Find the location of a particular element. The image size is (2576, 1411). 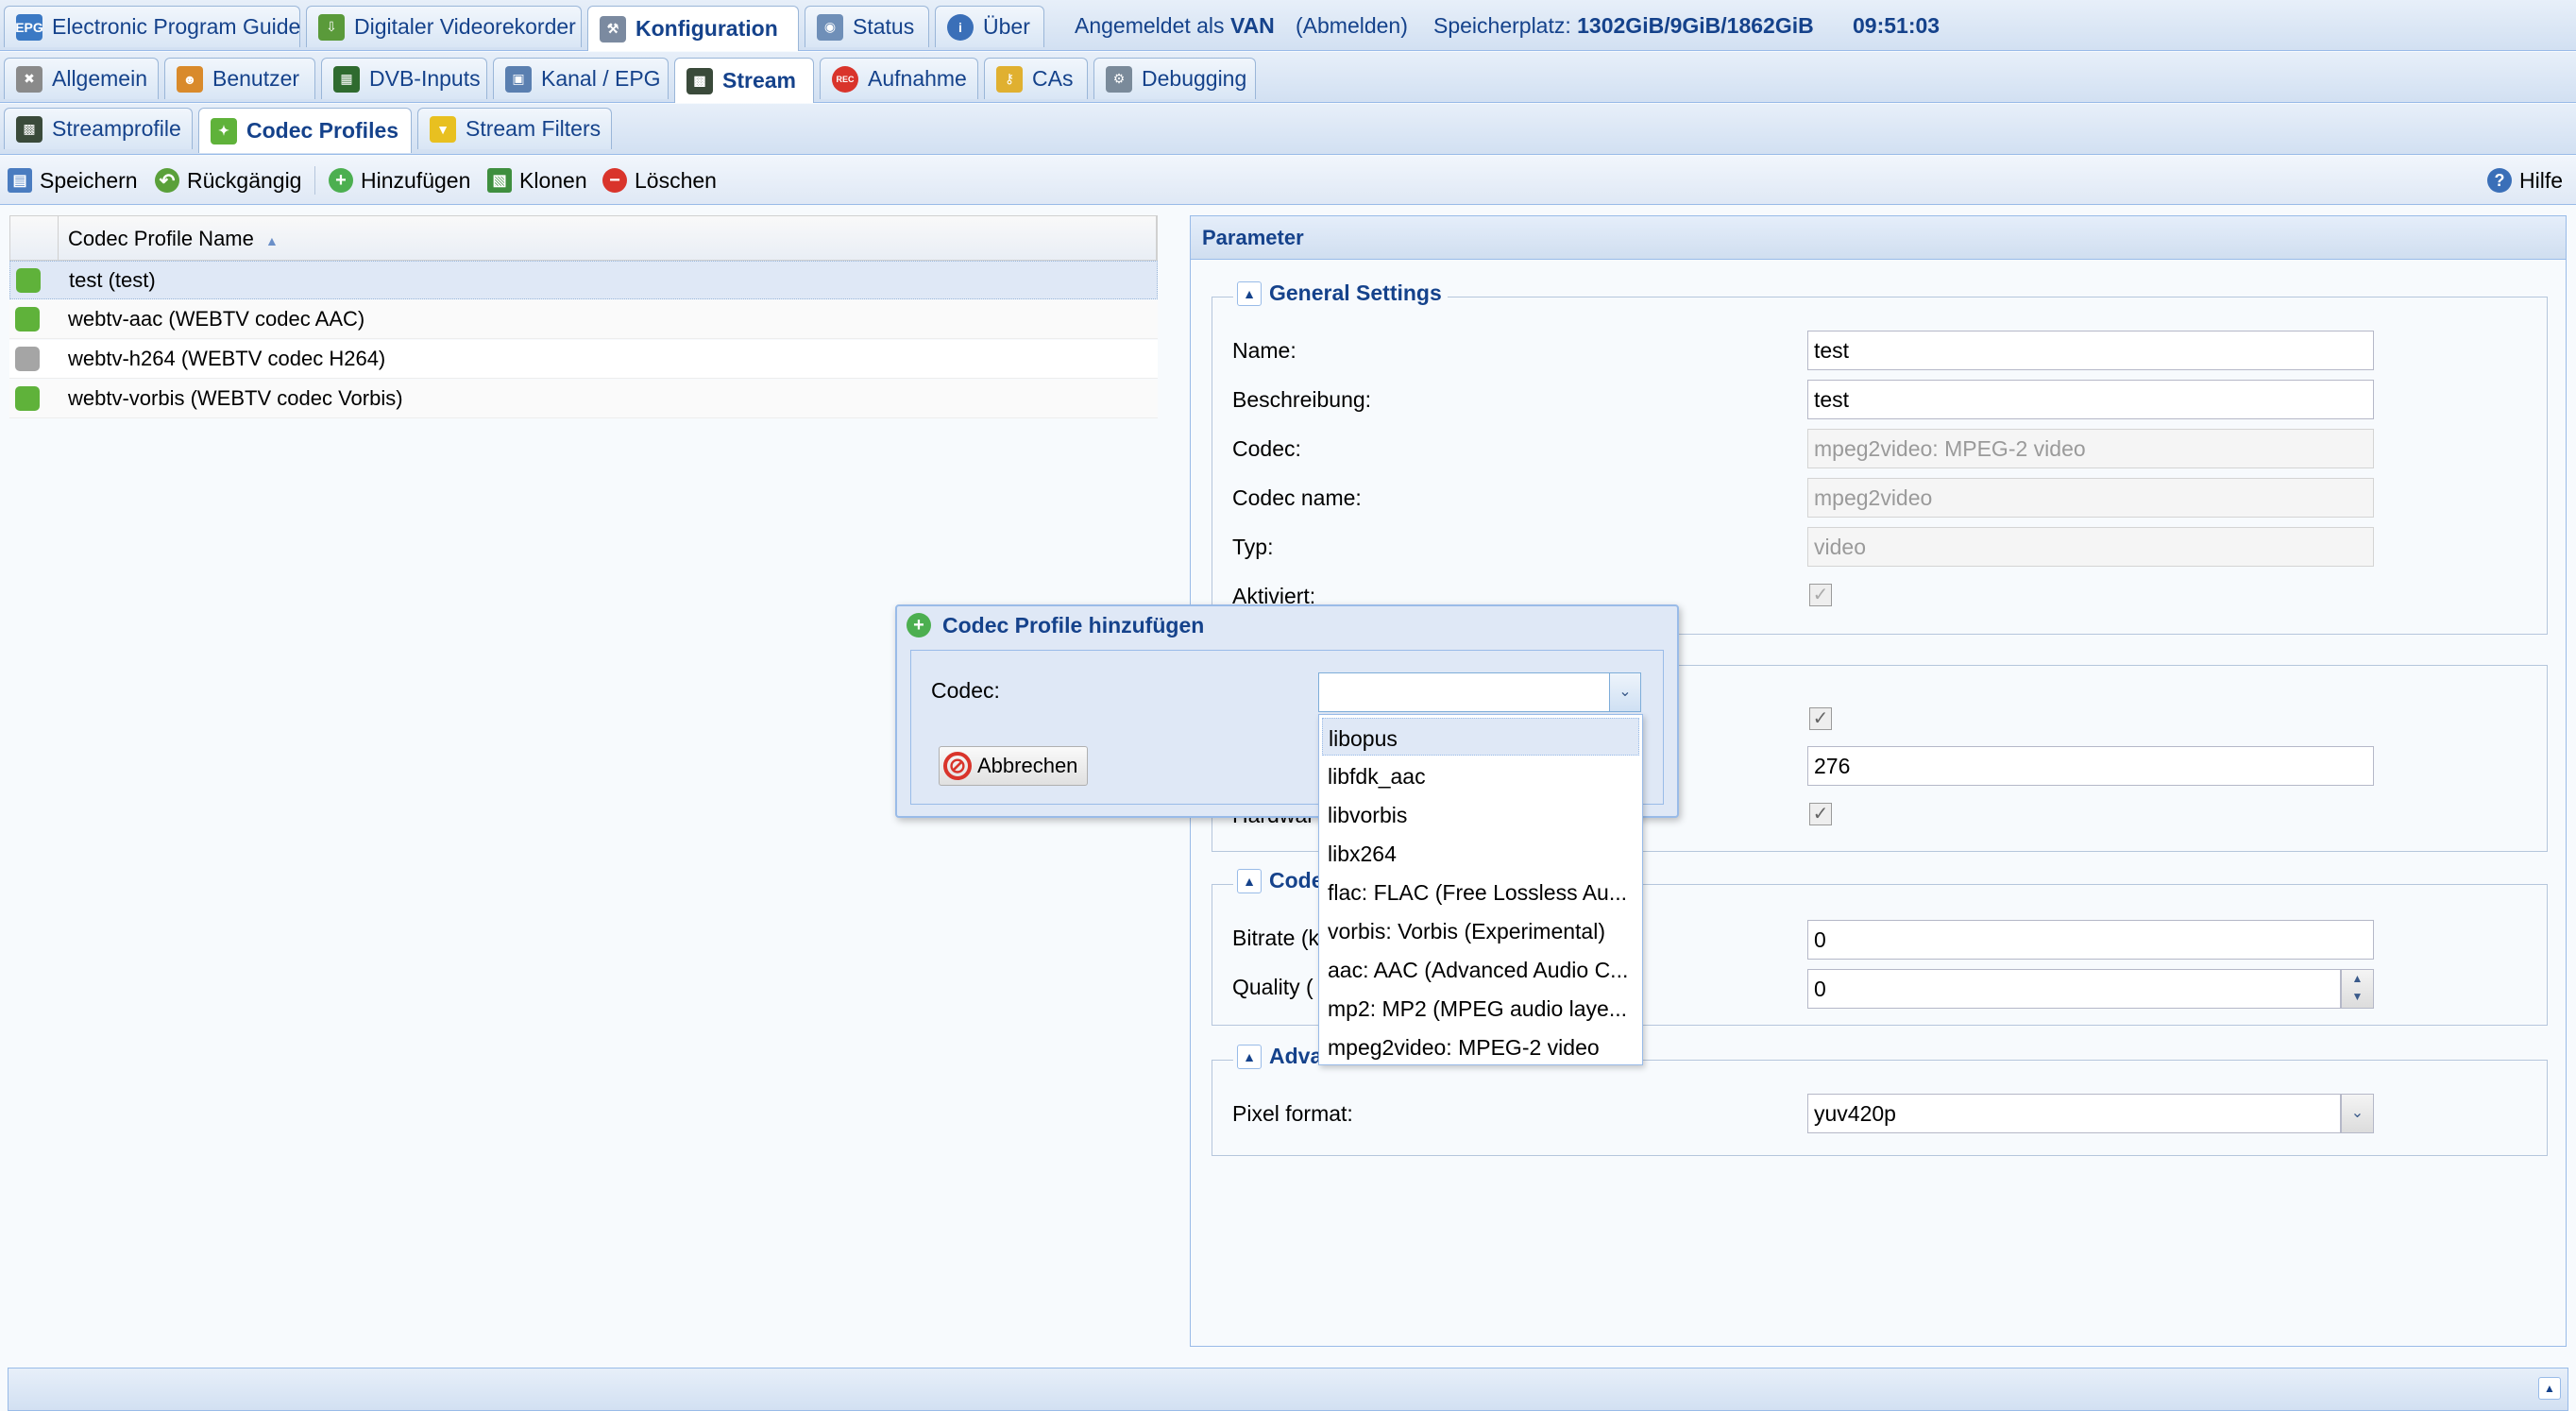

expand-up-icon: ▲ is located at coordinates (2549, 1388).